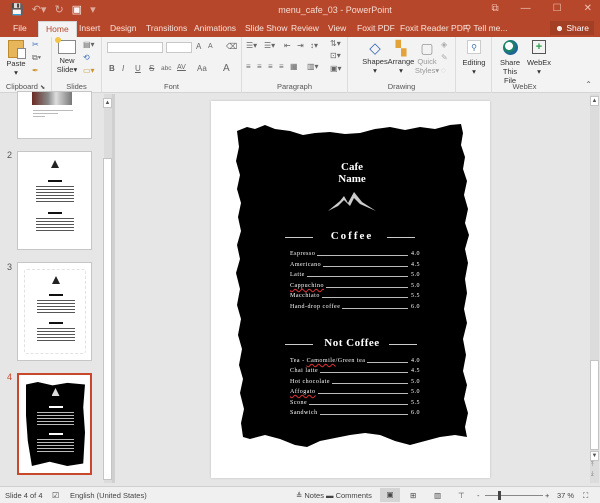  What do you see at coordinates (594, 456) in the screenshot?
I see `scroll-down-button: ▼` at bounding box center [594, 456].